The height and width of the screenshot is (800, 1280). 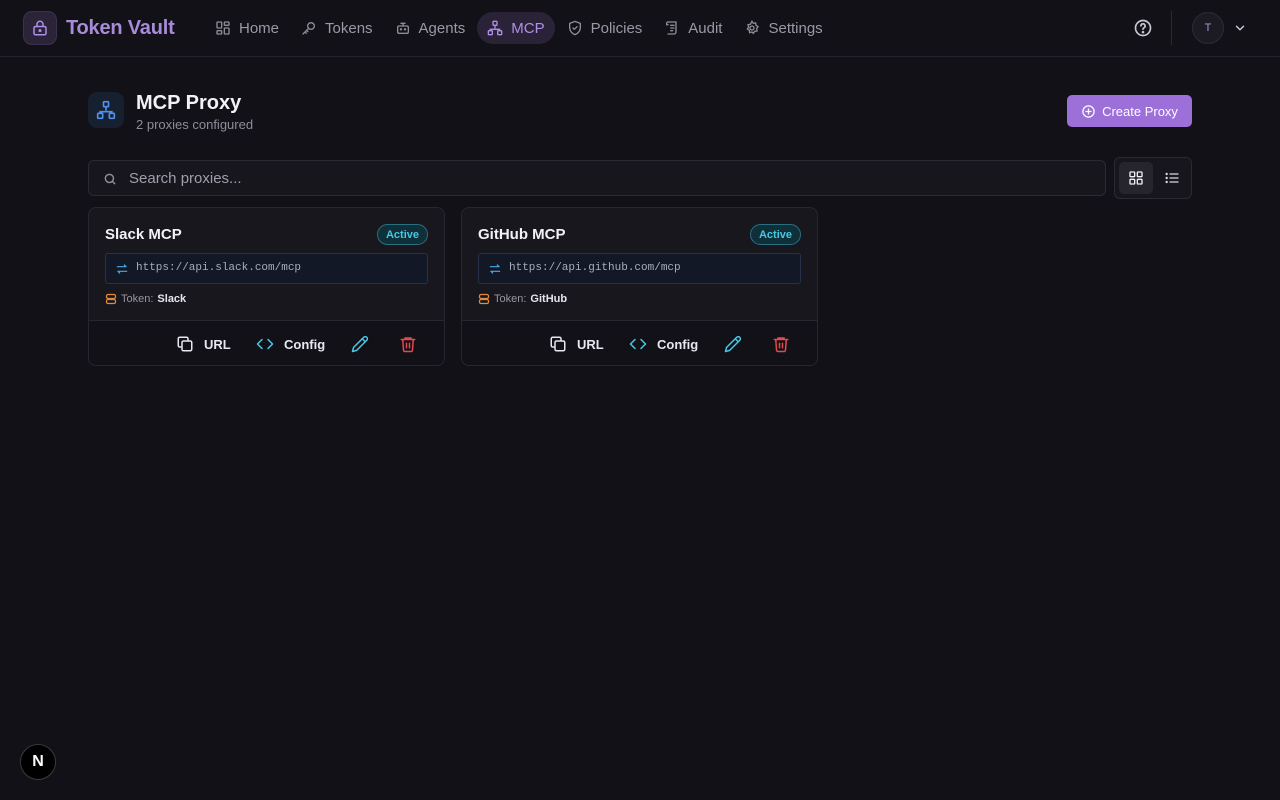 What do you see at coordinates (575, 28) in the screenshot?
I see `shield-check-icon` at bounding box center [575, 28].